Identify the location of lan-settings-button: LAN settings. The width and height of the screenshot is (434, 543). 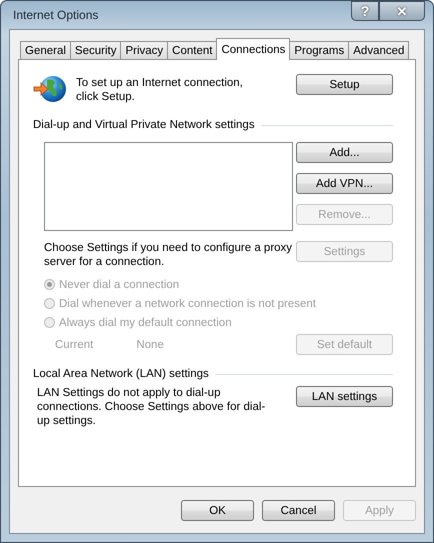
(344, 396).